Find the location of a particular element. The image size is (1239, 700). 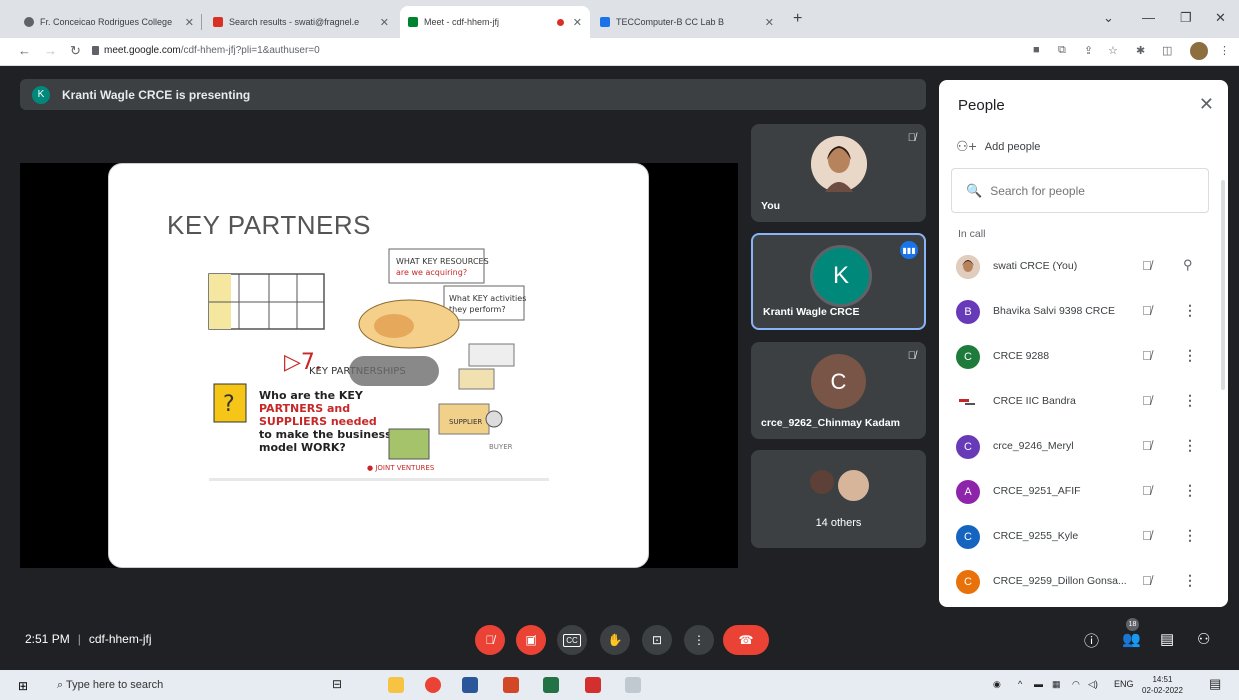

list-item: B Bhavika Salvi 9398 CRCE 🎙̸ ⋮ is located at coordinates (1083, 312).